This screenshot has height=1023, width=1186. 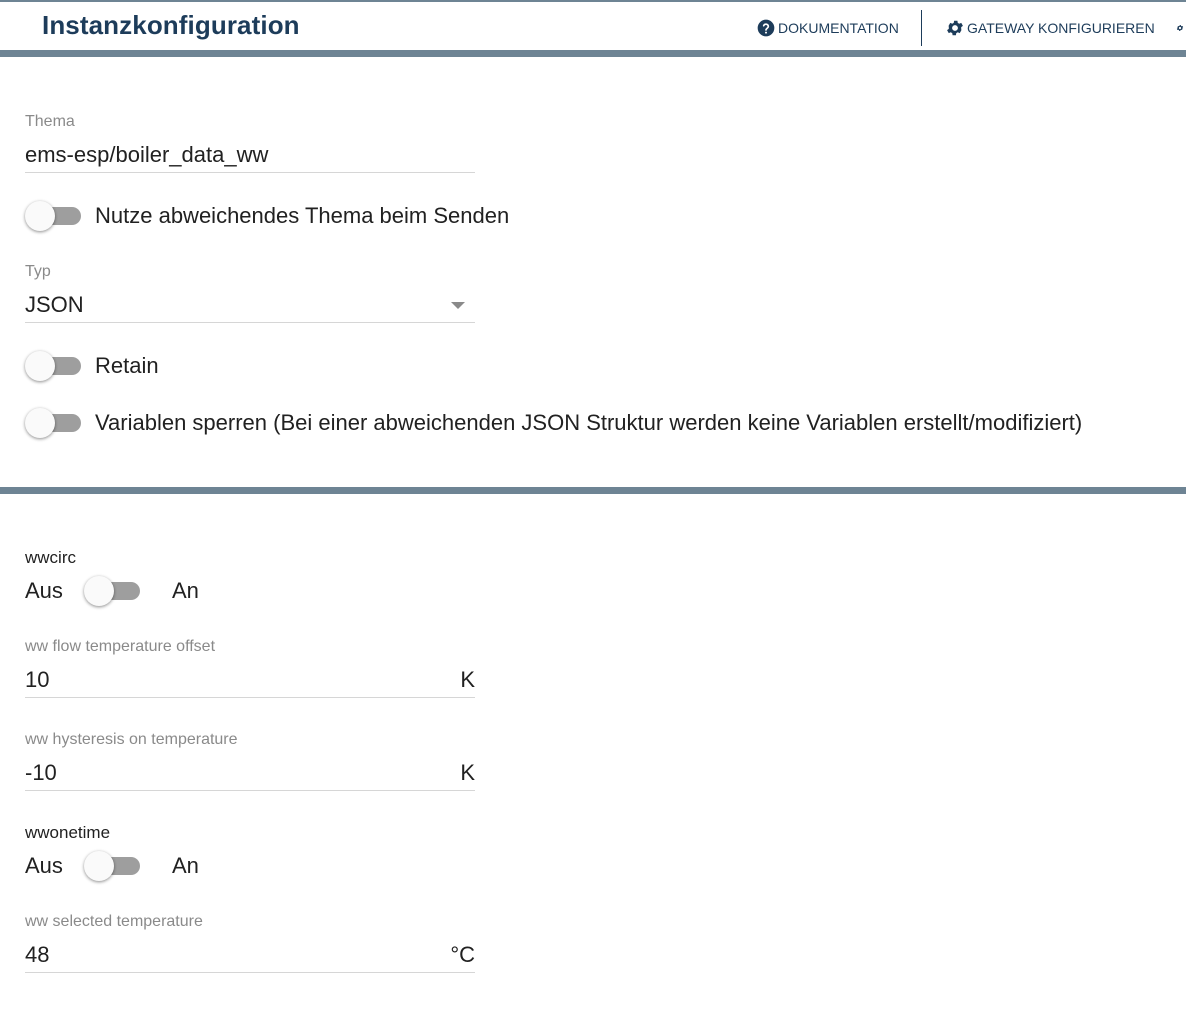 I want to click on flow-offset-field: ww flow temperature offset 10 K, so click(x=250, y=667).